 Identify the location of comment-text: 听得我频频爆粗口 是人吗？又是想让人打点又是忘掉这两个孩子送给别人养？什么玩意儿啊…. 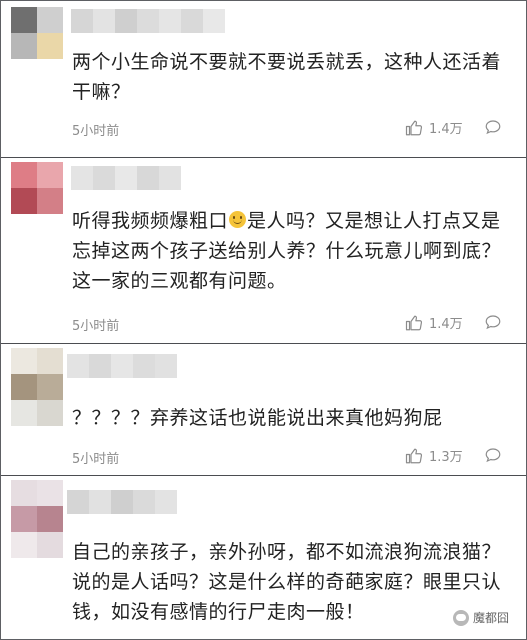
(292, 251).